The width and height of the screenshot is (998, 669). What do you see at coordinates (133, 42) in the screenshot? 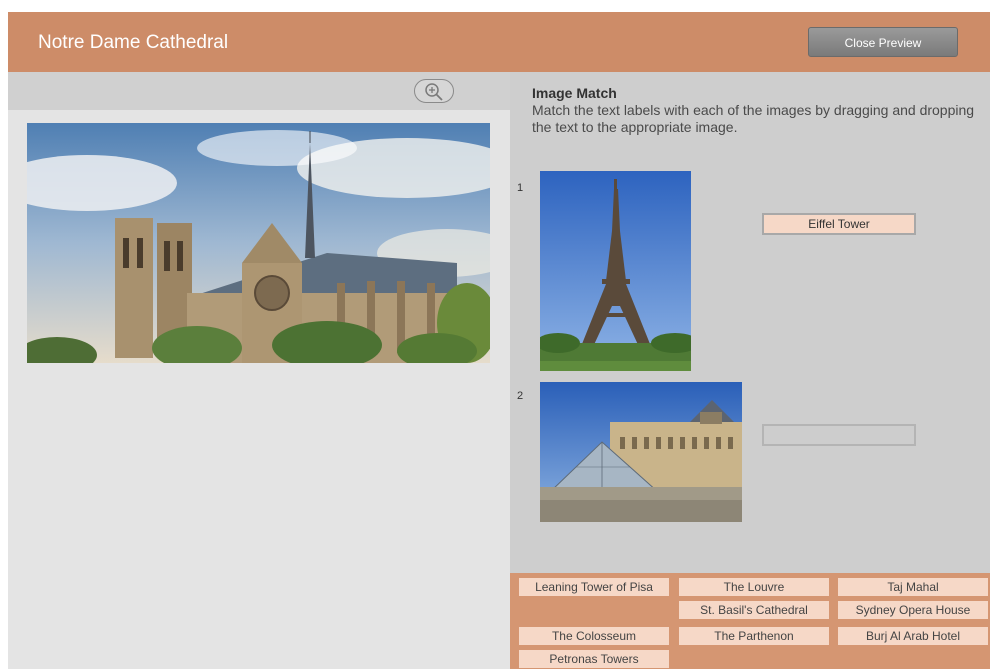
I see `page-title: Notre Dame Cathedral` at bounding box center [133, 42].